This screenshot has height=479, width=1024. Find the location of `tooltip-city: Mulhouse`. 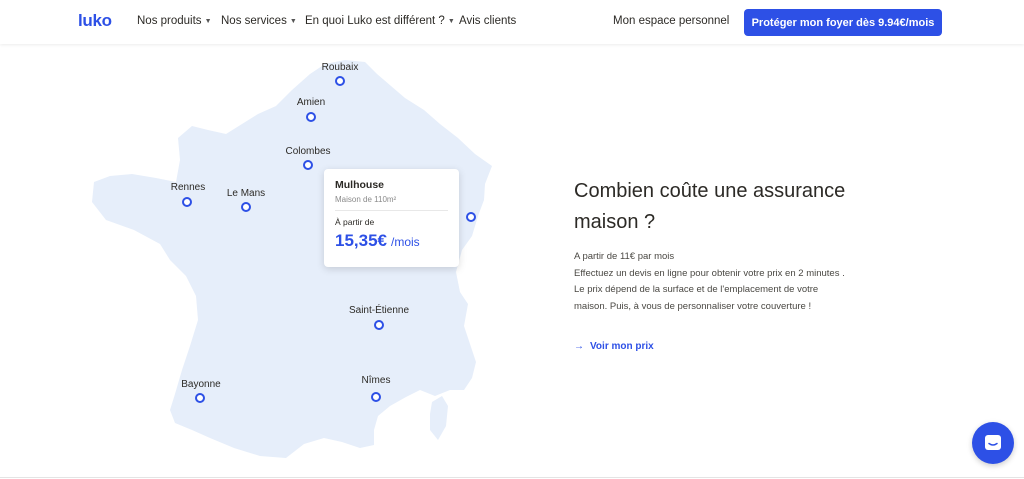

tooltip-city: Mulhouse is located at coordinates (359, 185).